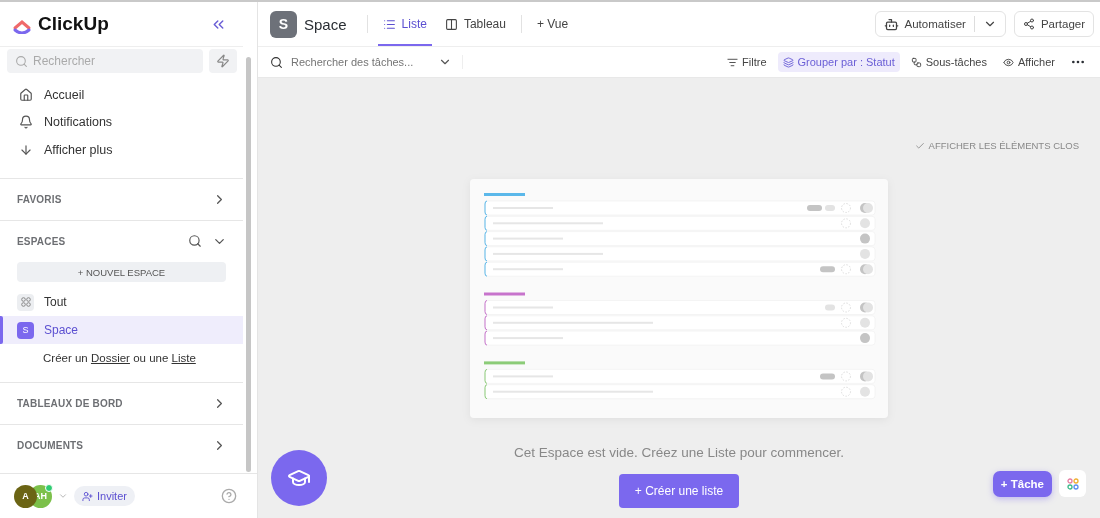 Image resolution: width=1100 pixels, height=518 pixels. Describe the element at coordinates (121, 272) in the screenshot. I see `new-space-button: + NOUVEL ESPACE` at that location.